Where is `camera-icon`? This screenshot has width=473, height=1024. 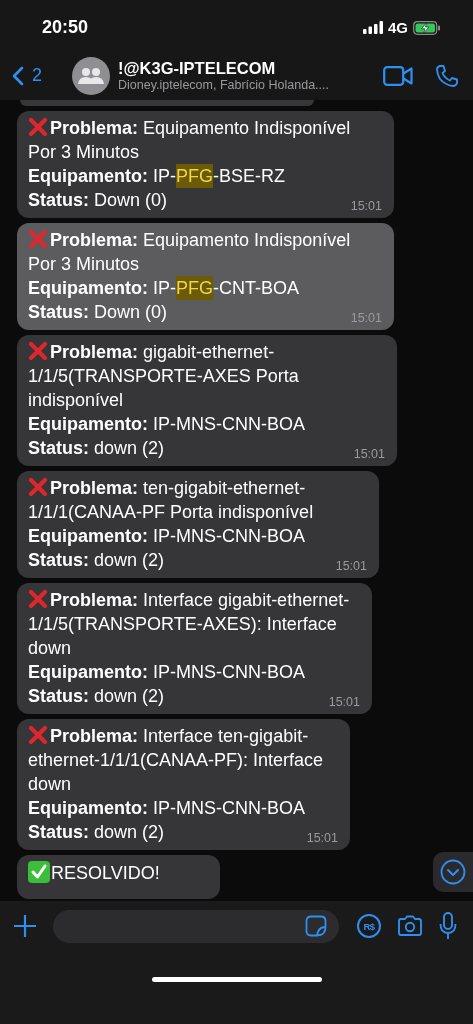
camera-icon is located at coordinates (410, 926).